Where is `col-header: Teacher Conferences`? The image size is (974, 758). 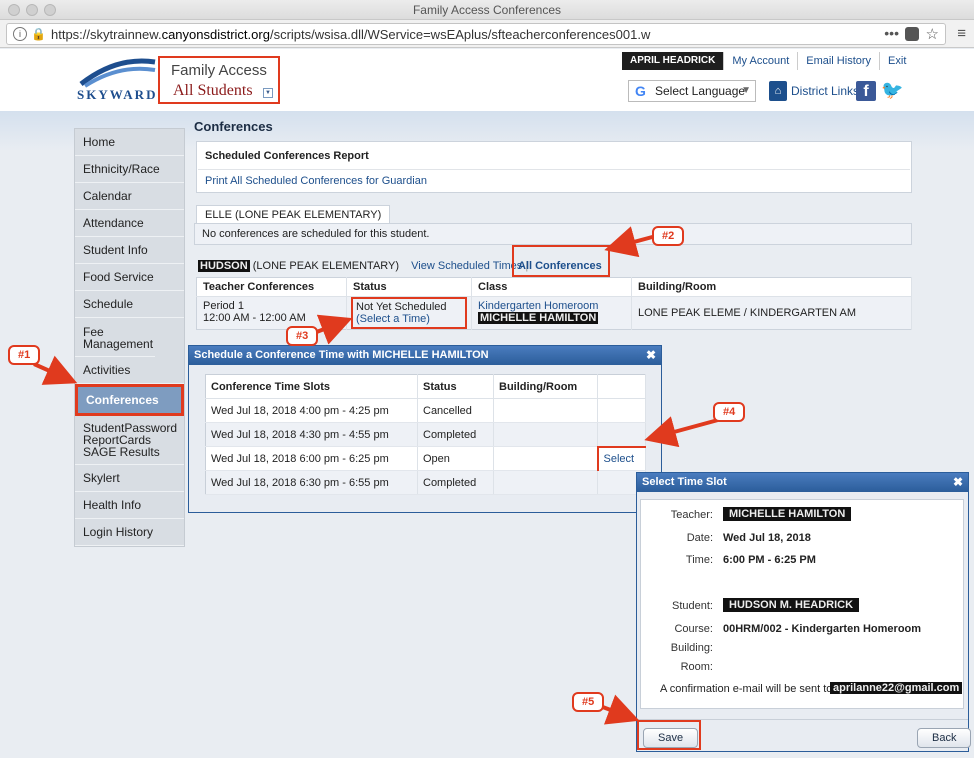
col-header: Teacher Conferences is located at coordinates (271, 287).